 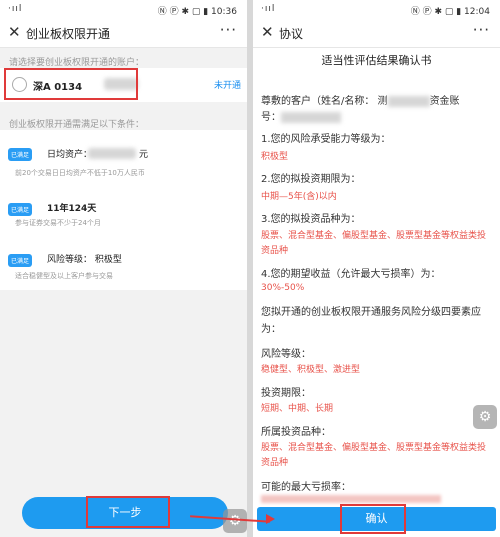 What do you see at coordinates (72, 209) in the screenshot?
I see `condition-title: 11年124天` at bounding box center [72, 209].